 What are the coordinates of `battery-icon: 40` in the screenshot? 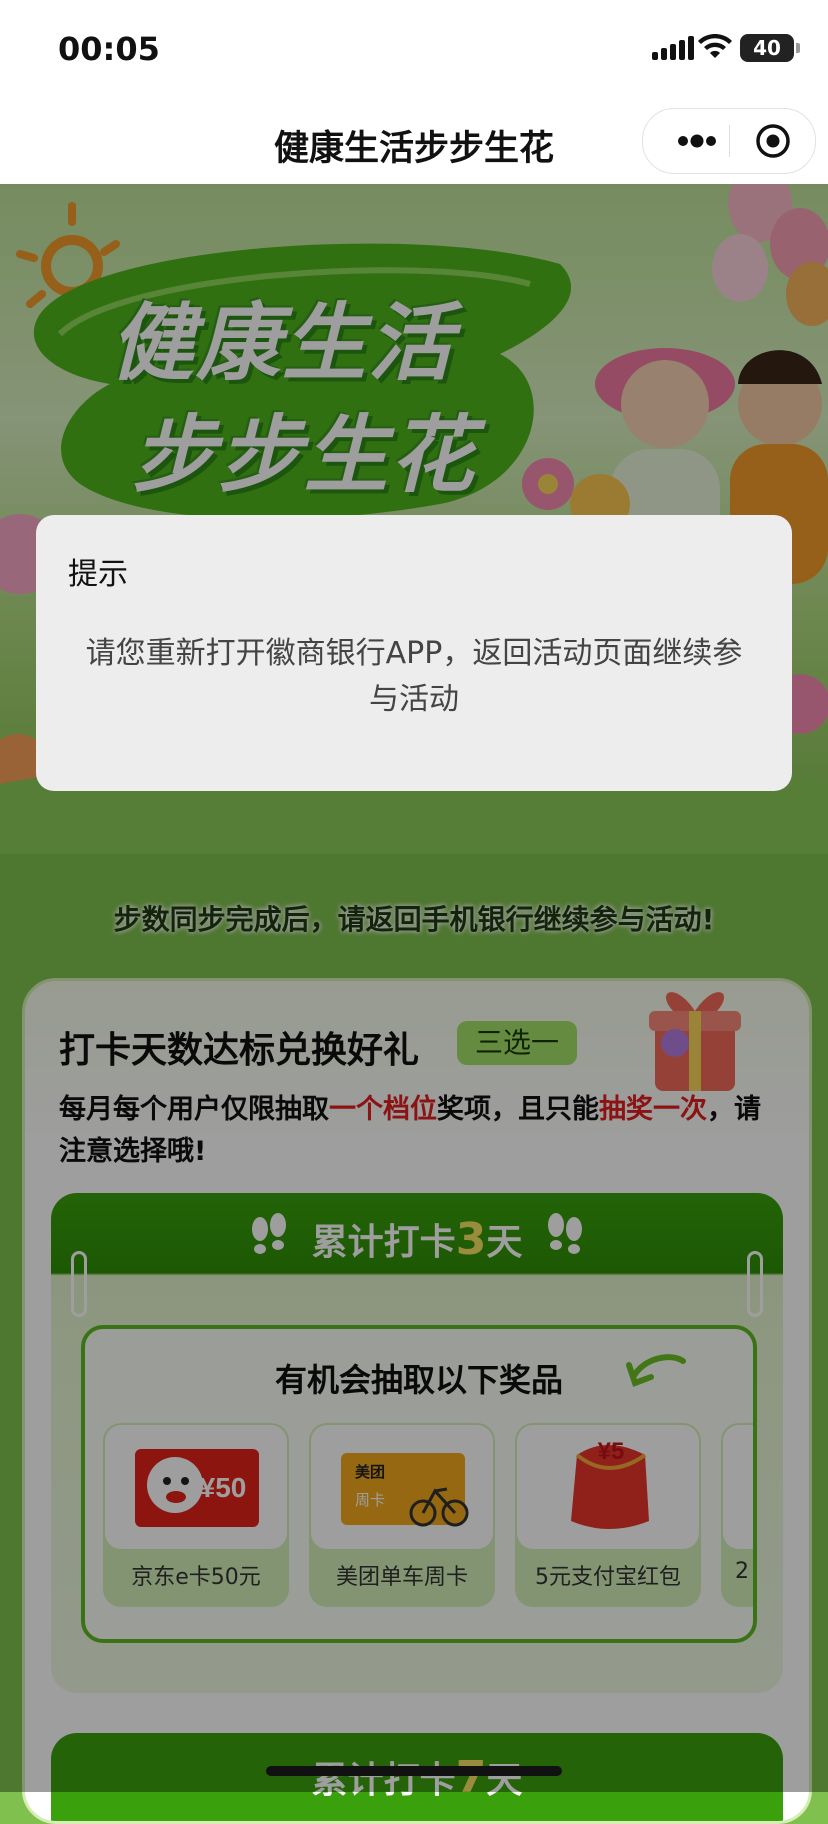 It's located at (770, 48).